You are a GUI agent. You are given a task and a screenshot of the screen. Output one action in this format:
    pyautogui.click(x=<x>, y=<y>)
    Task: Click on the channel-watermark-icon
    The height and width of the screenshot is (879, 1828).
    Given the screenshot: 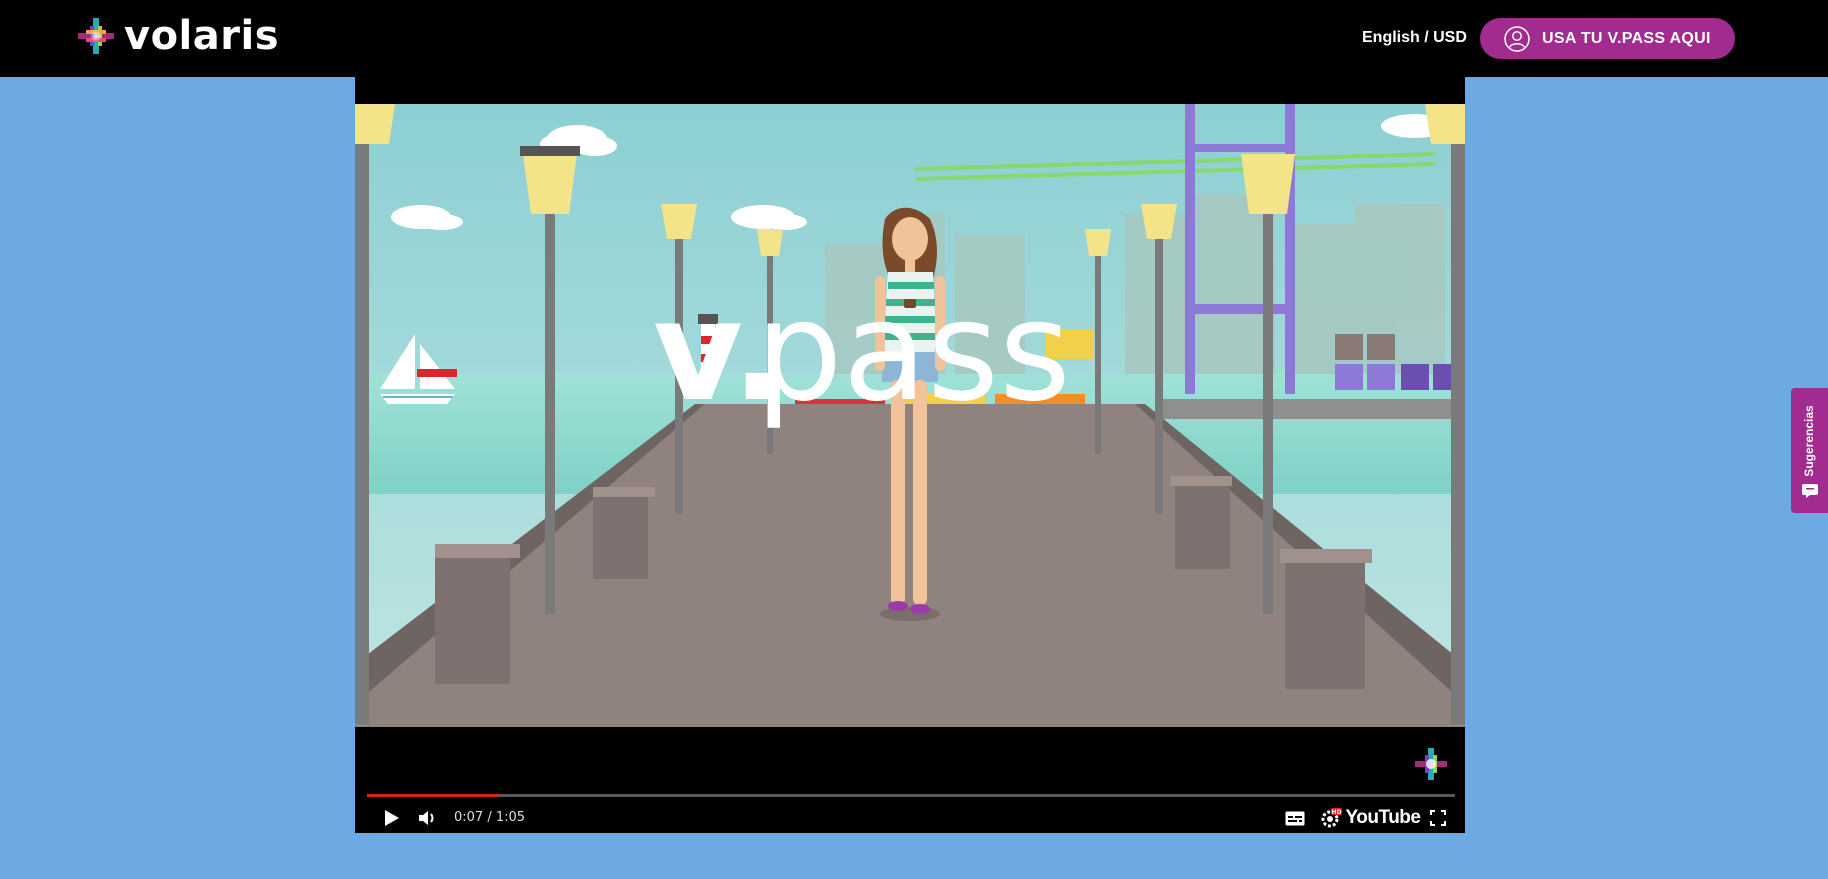 What is the action you would take?
    pyautogui.click(x=1431, y=764)
    